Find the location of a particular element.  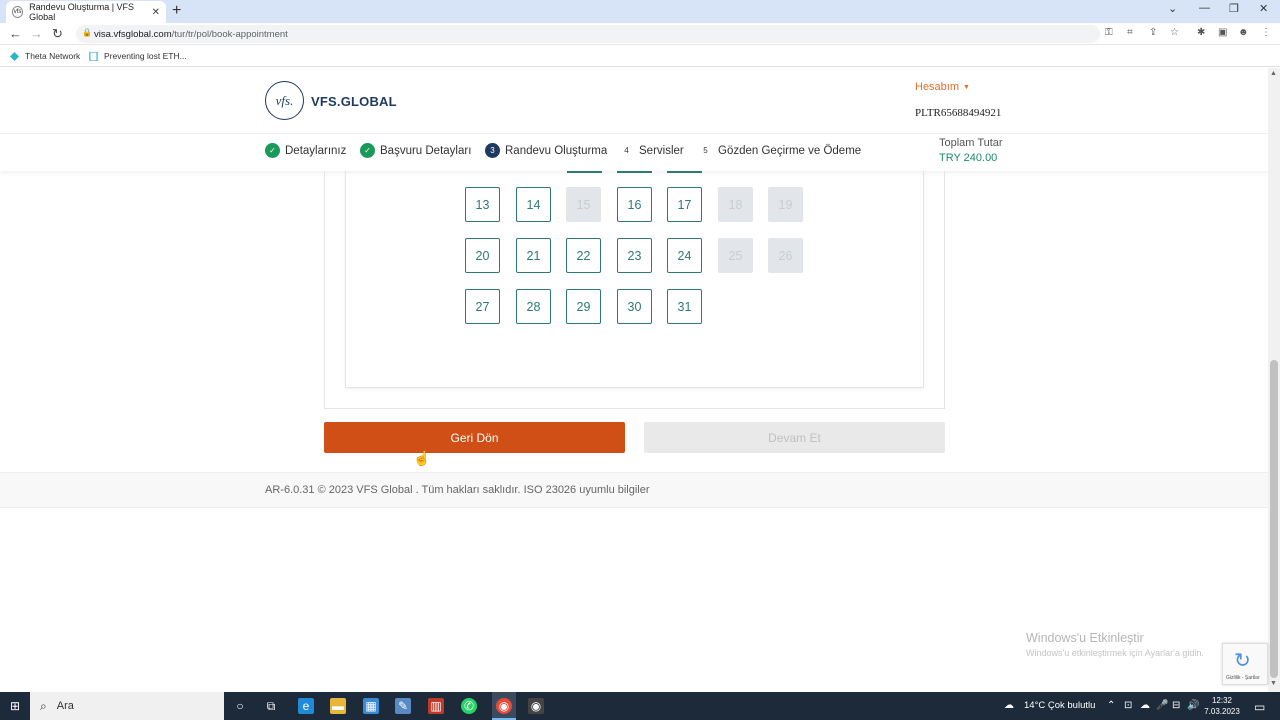

app-icon: ▥ is located at coordinates (436, 706).